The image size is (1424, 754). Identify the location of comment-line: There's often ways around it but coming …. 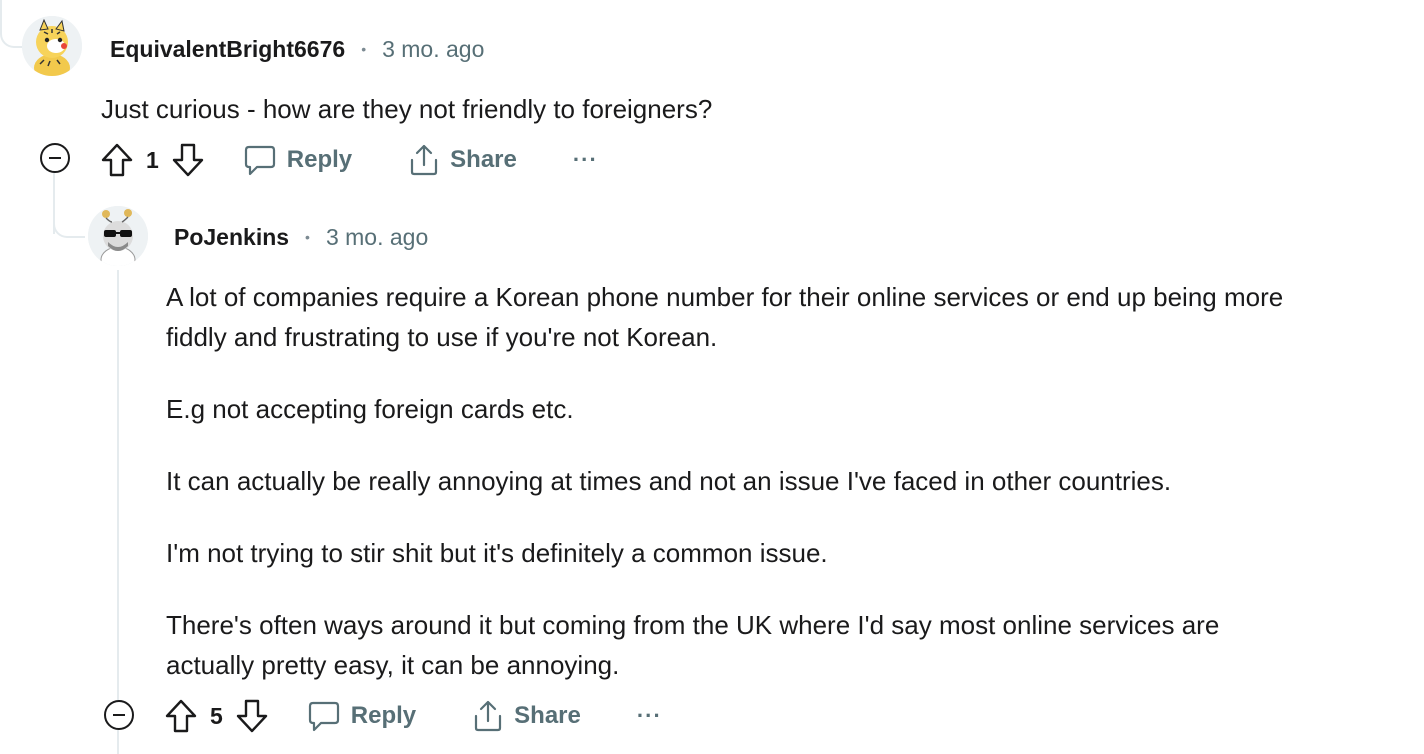
(693, 625).